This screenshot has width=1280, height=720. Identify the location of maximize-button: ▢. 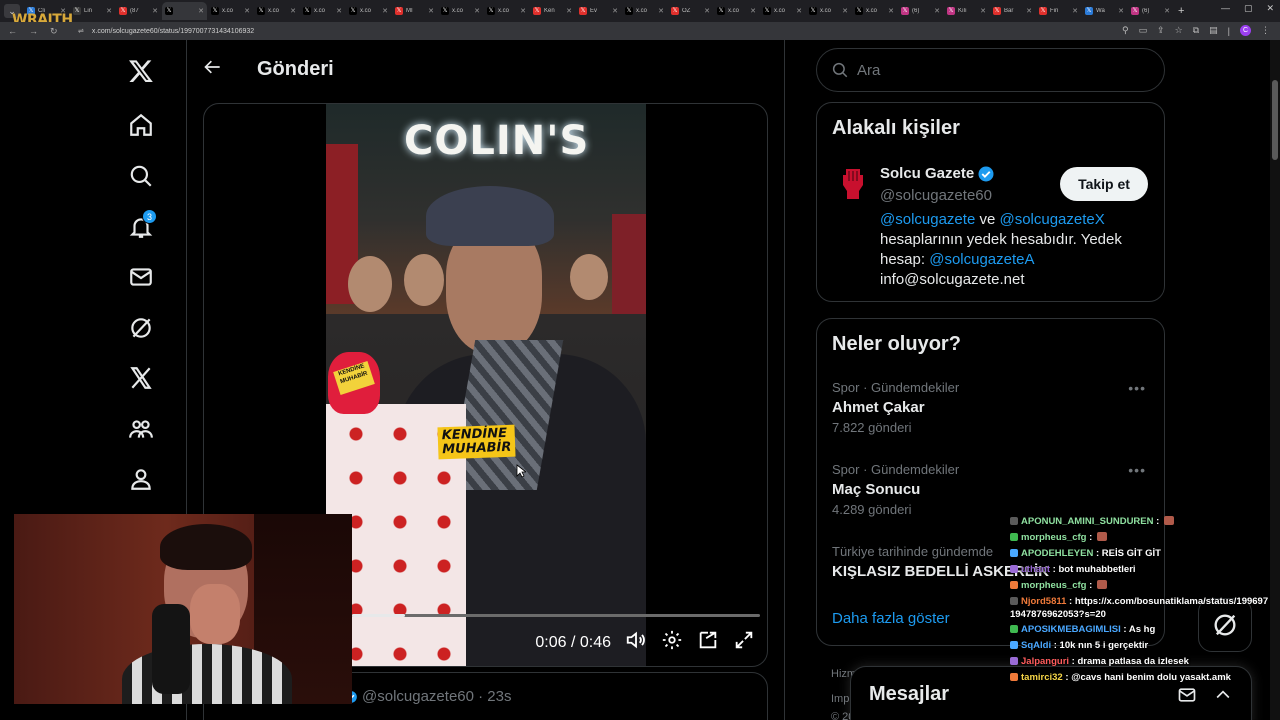
(1248, 8).